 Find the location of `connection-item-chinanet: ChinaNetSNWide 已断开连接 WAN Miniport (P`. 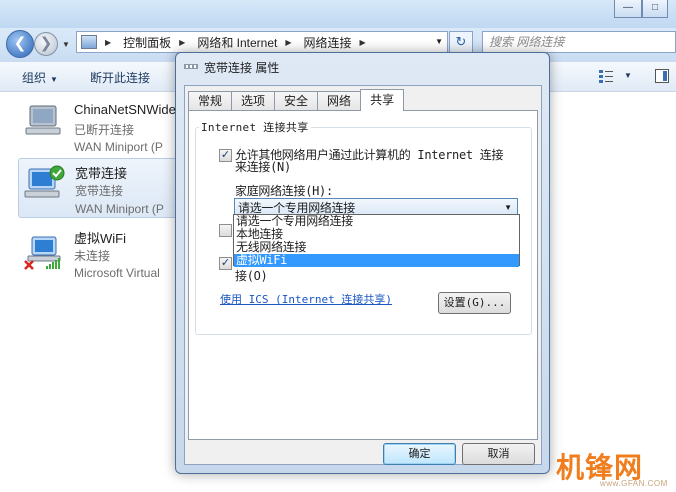

connection-item-chinanet: ChinaNetSNWide 已断开连接 WAN Miniport (P is located at coordinates (98, 126).